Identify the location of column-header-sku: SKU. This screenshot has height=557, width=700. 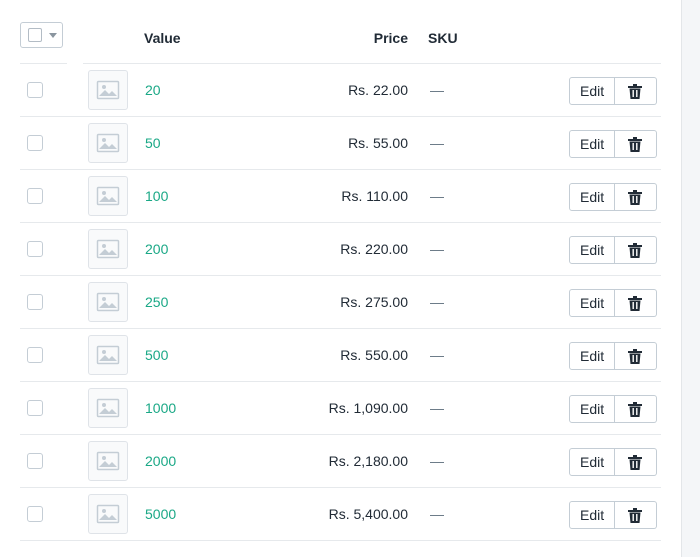
(443, 38).